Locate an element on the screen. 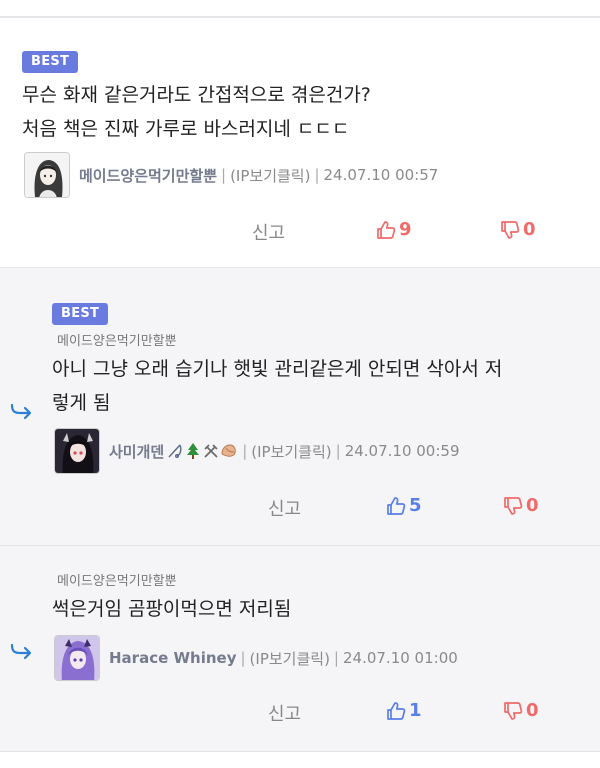 Image resolution: width=600 pixels, height=768 pixels. like-button: 5 is located at coordinates (404, 505).